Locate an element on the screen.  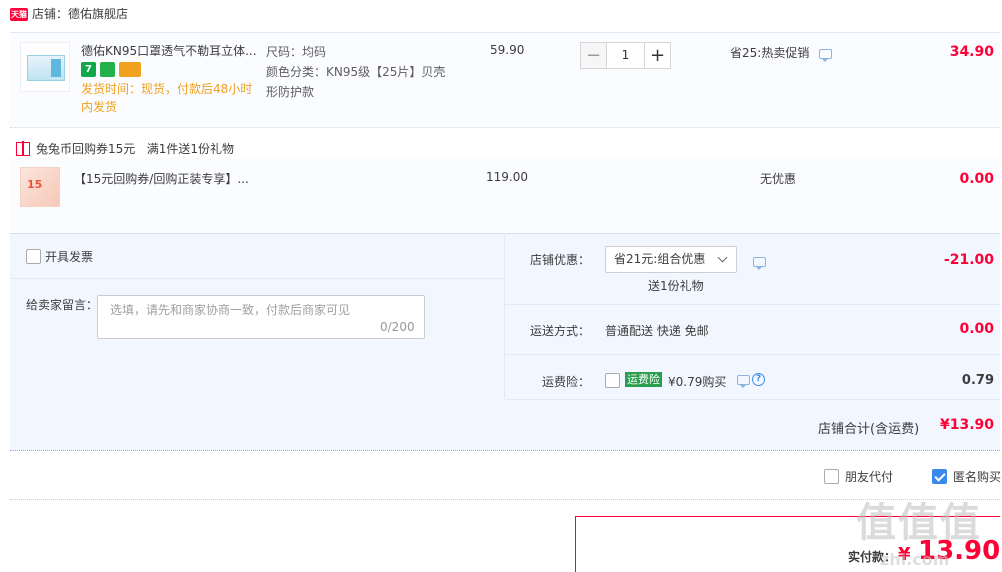
friend-pay-option: 朋友代付 is located at coordinates (858, 476).